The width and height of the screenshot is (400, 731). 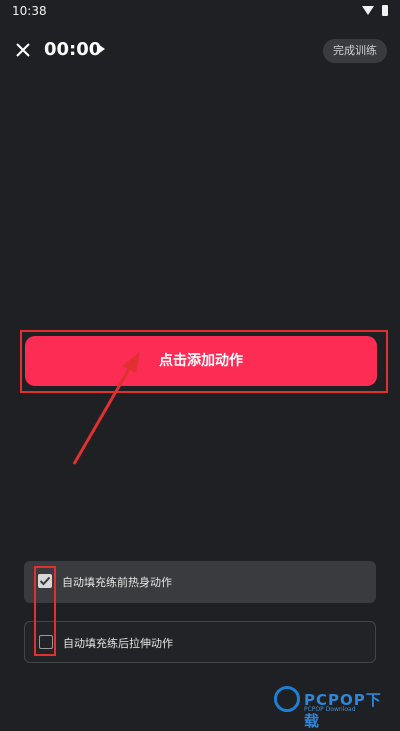 What do you see at coordinates (117, 582) in the screenshot?
I see `warmup-option-label: 自动填充练前热身动作` at bounding box center [117, 582].